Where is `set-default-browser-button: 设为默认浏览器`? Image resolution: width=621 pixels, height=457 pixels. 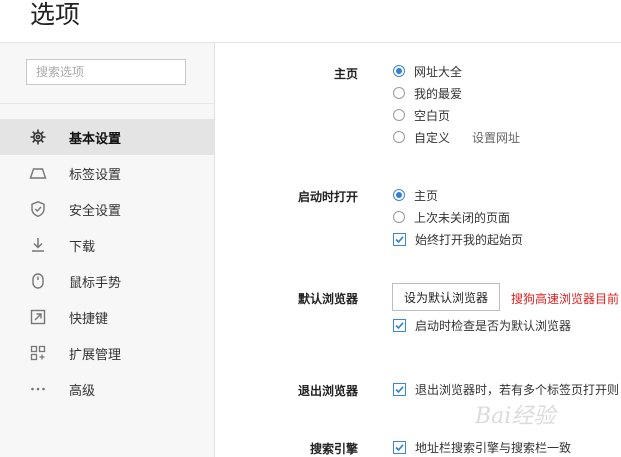 set-default-browser-button: 设为默认浏览器 is located at coordinates (446, 297).